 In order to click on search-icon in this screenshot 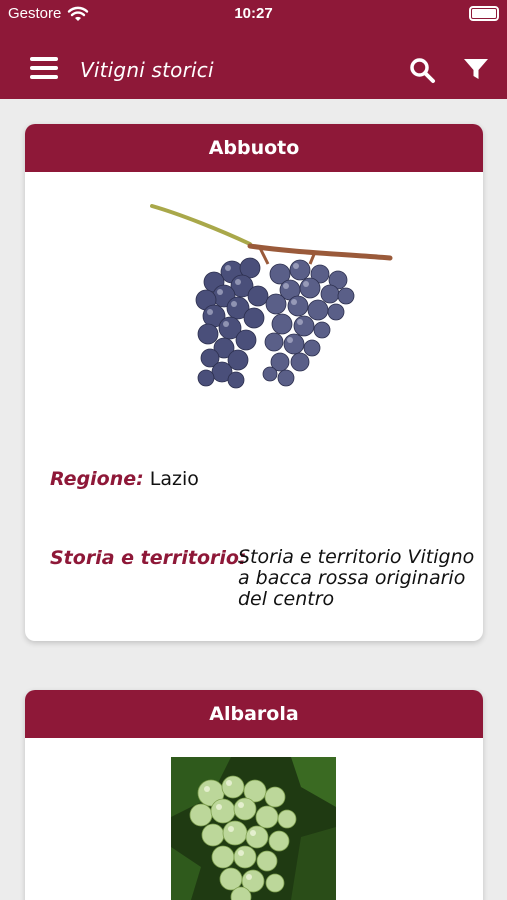, I will do `click(422, 70)`.